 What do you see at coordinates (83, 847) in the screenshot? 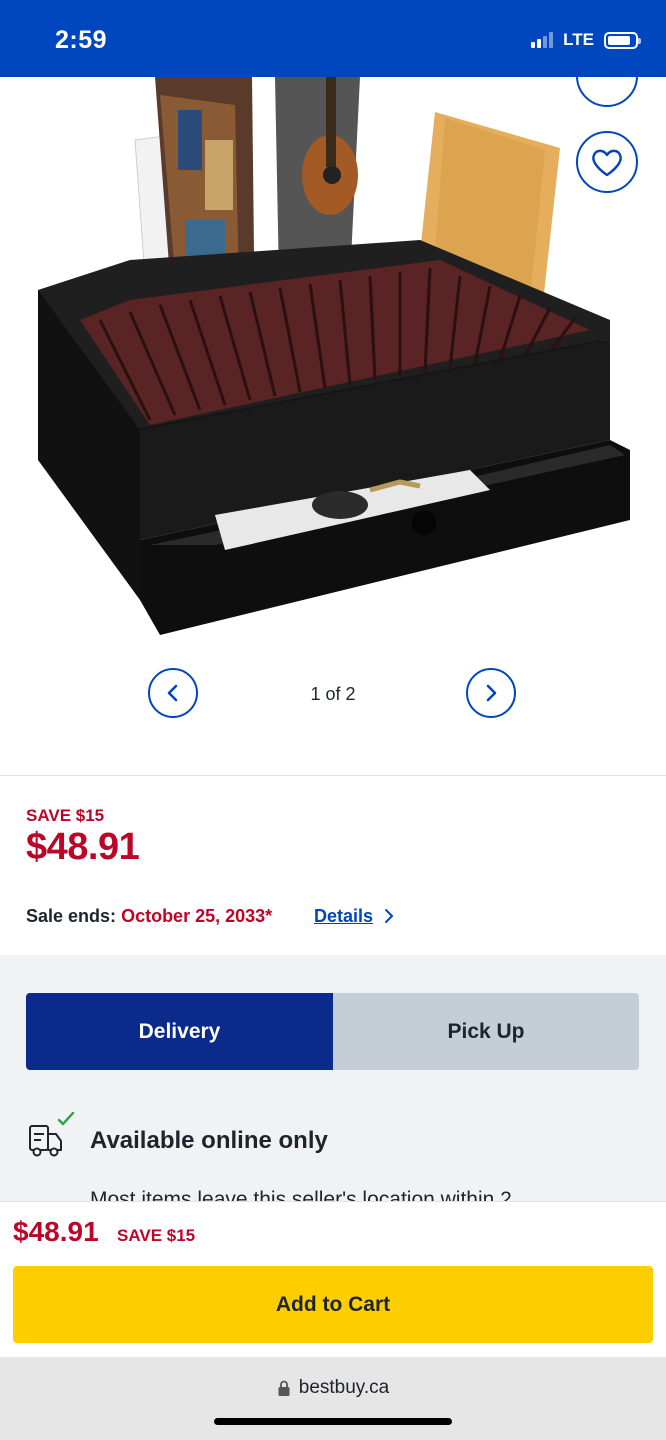
I see `product-price: $48.91` at bounding box center [83, 847].